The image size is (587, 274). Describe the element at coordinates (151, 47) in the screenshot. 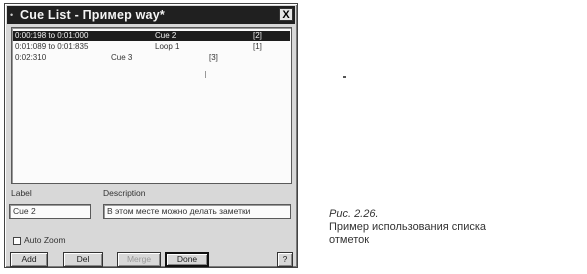

I see `cue-row: 0:01:089 to 0:01:835 Loop 1 [1]` at that location.